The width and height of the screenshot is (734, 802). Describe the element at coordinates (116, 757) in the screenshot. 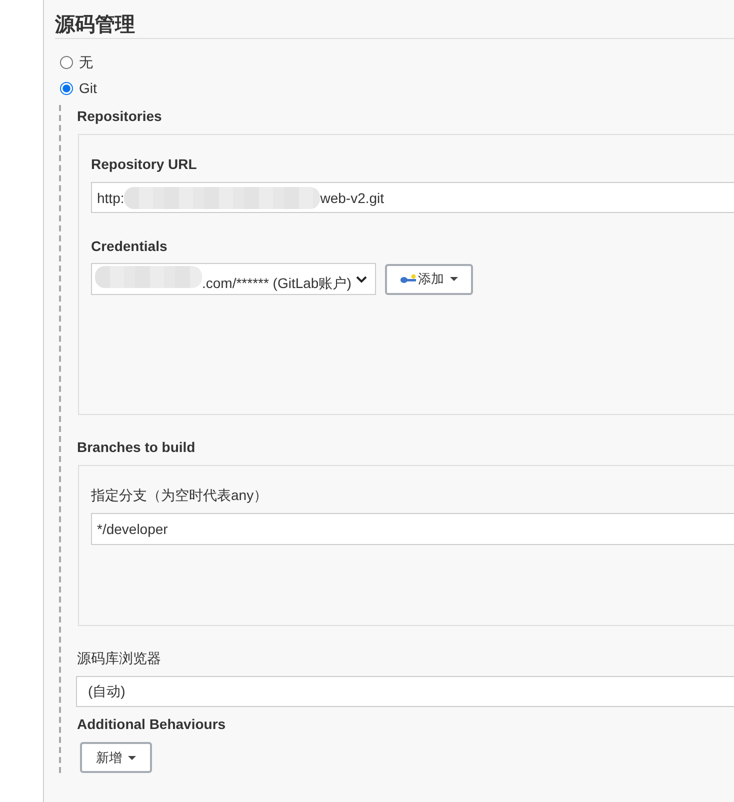

I see `add-behaviour-button: 新增` at that location.